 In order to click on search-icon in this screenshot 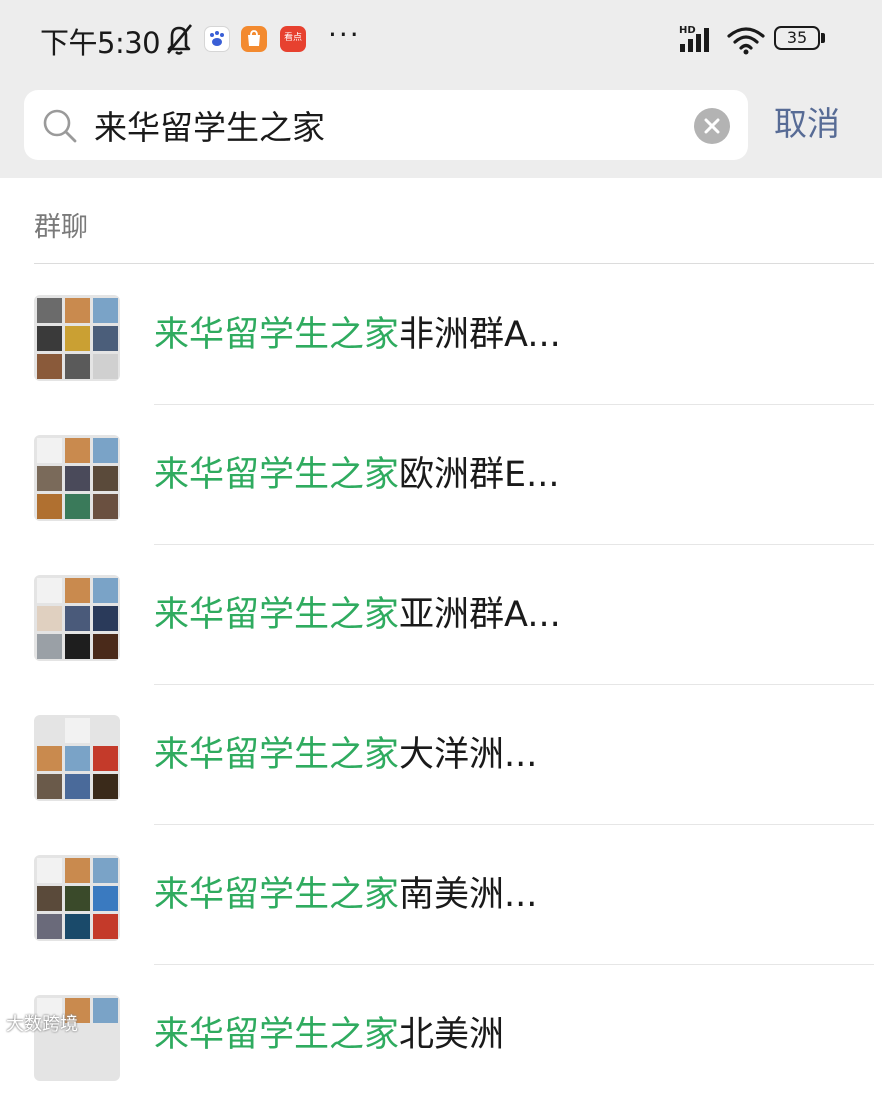, I will do `click(60, 126)`.